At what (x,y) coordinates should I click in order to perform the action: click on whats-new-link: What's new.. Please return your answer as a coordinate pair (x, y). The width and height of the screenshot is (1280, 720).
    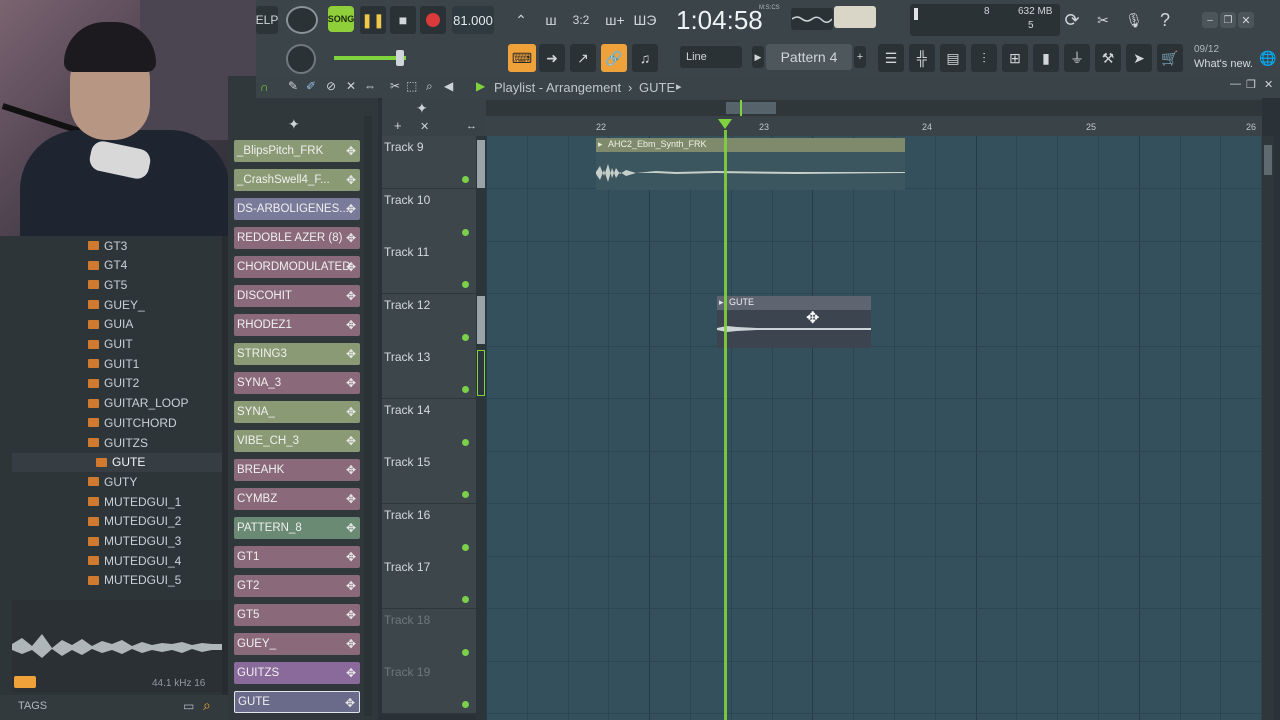
    Looking at the image, I should click on (1223, 64).